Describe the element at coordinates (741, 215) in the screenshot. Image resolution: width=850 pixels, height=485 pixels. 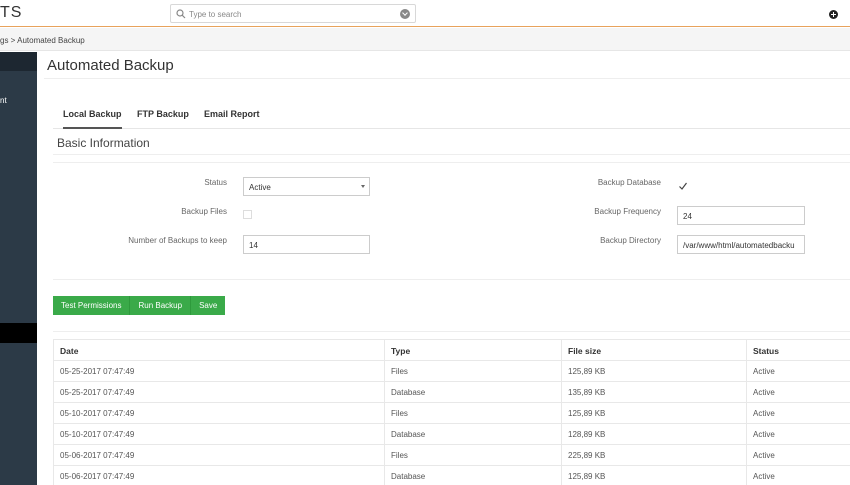
I see `backup-frequency-input: 24` at that location.